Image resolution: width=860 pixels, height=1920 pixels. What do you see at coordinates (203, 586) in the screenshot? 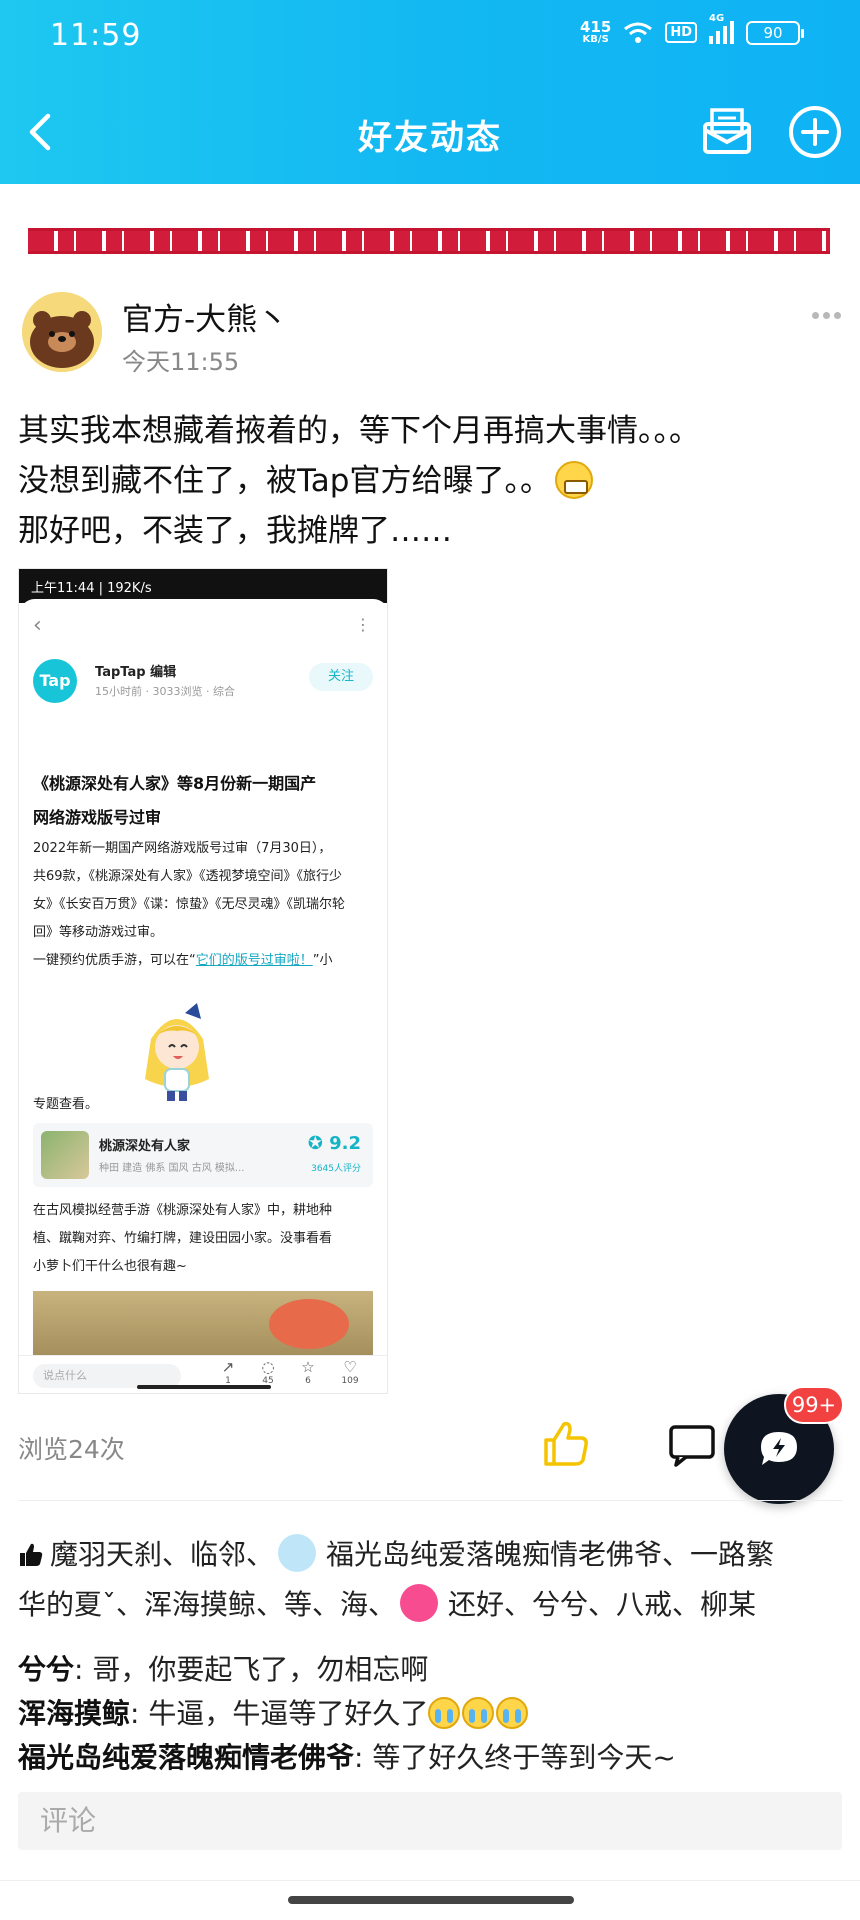
I see `embedded-status-bar: 上午11:44 | 192K/s` at bounding box center [203, 586].